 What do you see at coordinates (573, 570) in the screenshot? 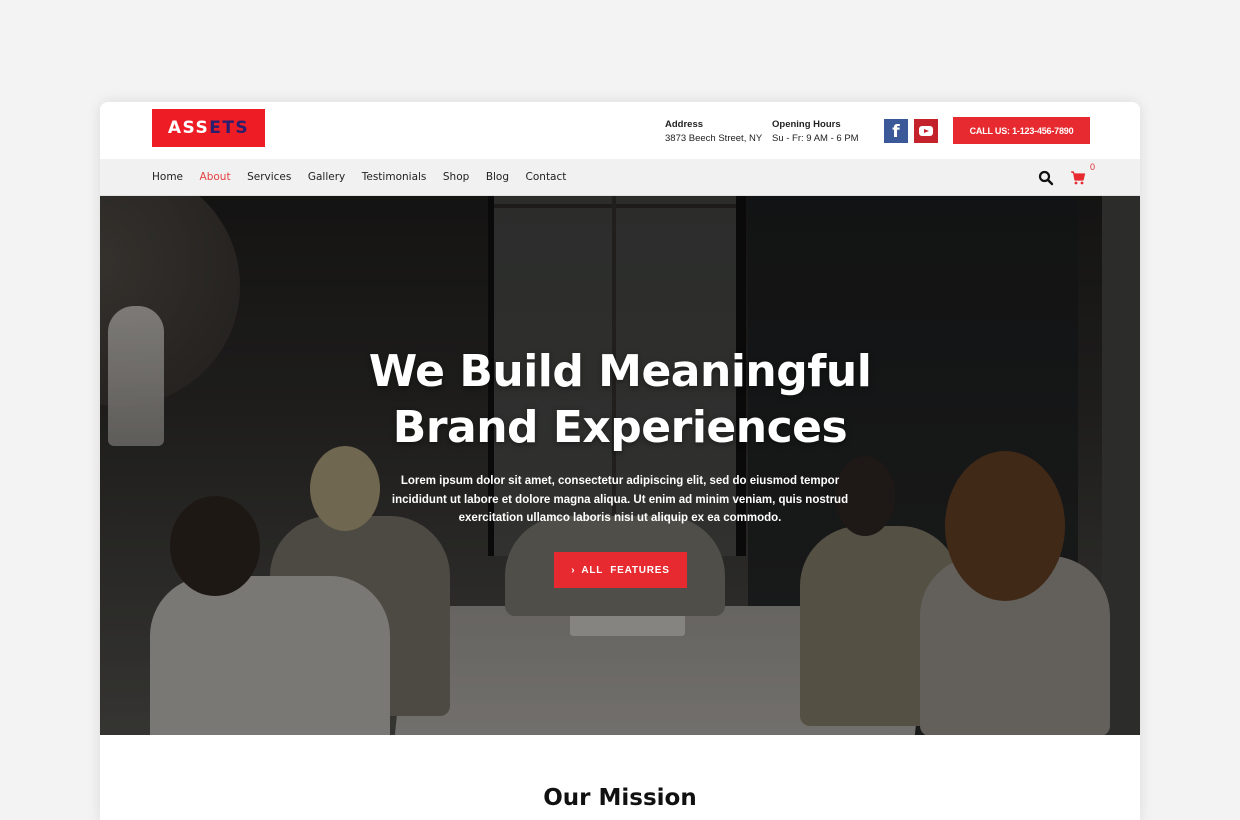
I see `chevron-right-icon: ›` at bounding box center [573, 570].